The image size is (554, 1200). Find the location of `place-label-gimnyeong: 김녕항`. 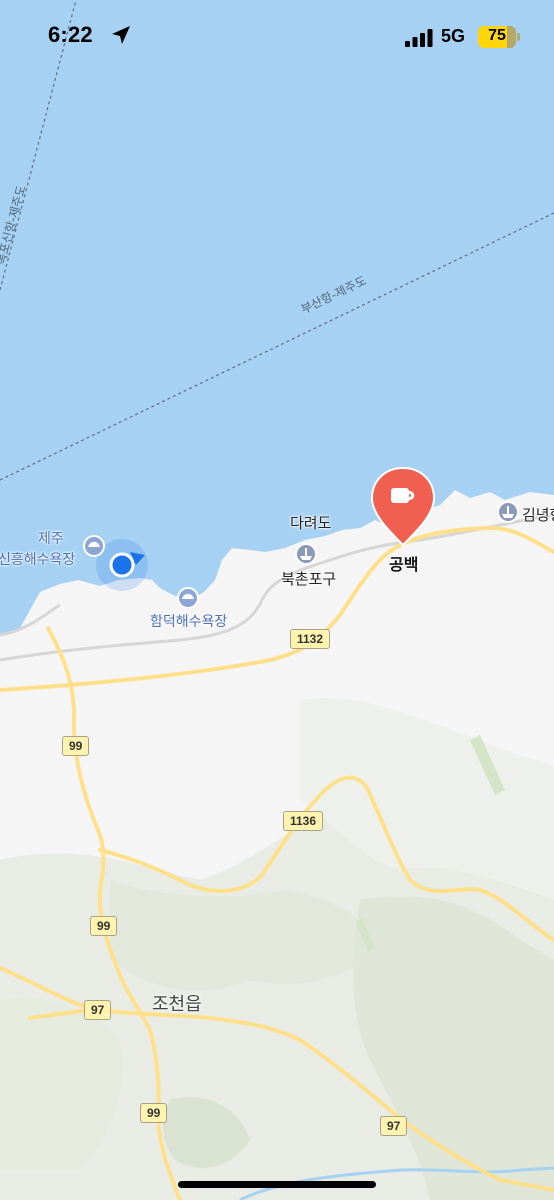

place-label-gimnyeong: 김녕항 is located at coordinates (538, 514).